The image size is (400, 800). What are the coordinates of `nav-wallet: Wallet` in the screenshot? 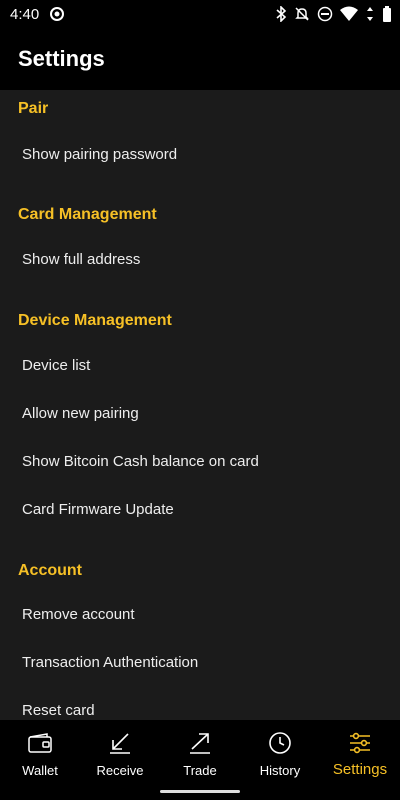 It's located at (40, 754).